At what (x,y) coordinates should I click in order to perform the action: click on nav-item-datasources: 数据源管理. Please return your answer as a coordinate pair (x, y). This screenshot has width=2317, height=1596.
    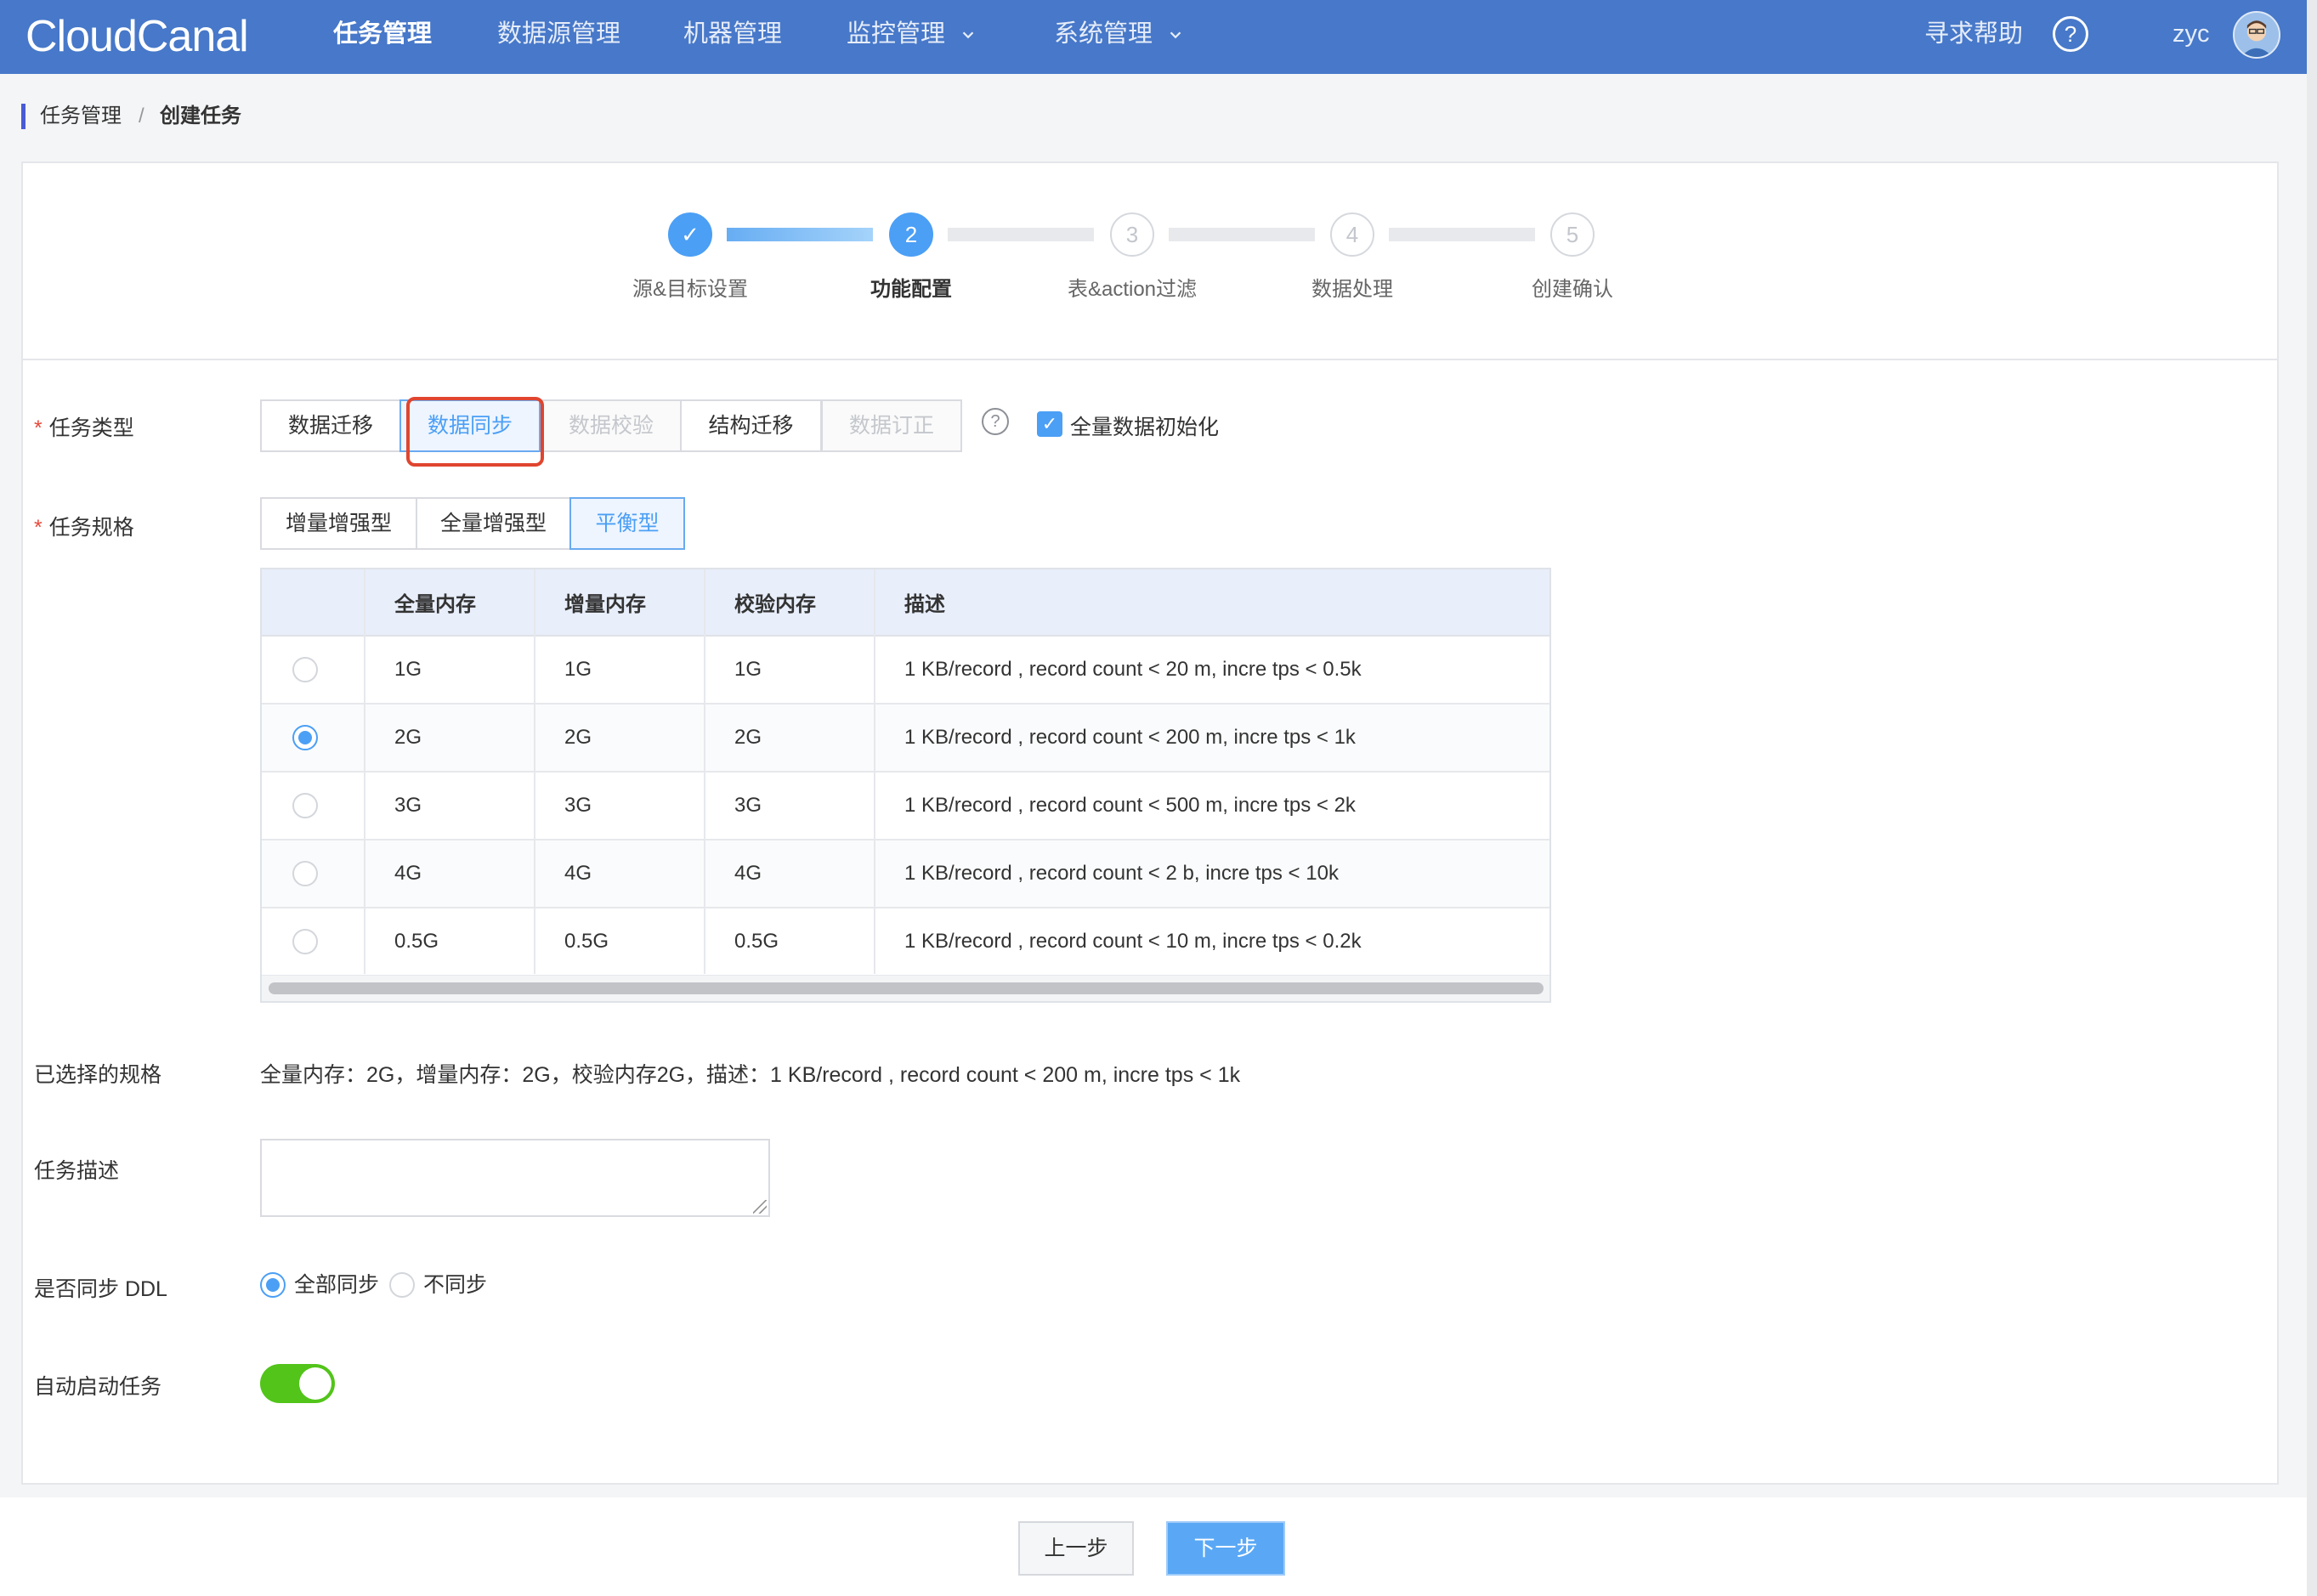
    Looking at the image, I should click on (558, 37).